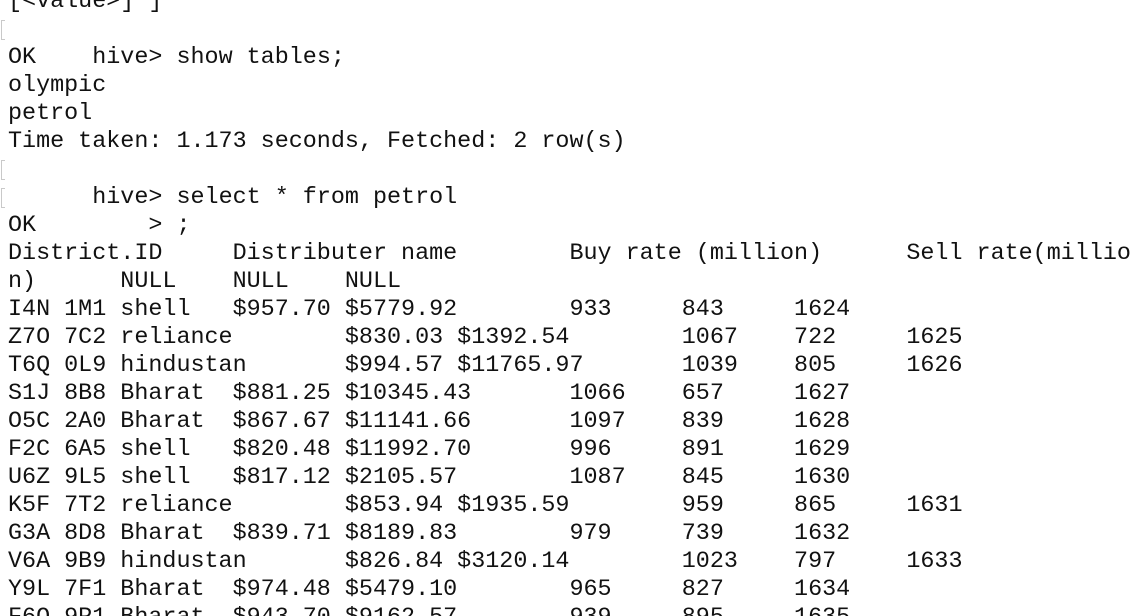 Image resolution: width=1130 pixels, height=616 pixels. Describe the element at coordinates (57, 86) in the screenshot. I see `terminal-line: olympic` at that location.